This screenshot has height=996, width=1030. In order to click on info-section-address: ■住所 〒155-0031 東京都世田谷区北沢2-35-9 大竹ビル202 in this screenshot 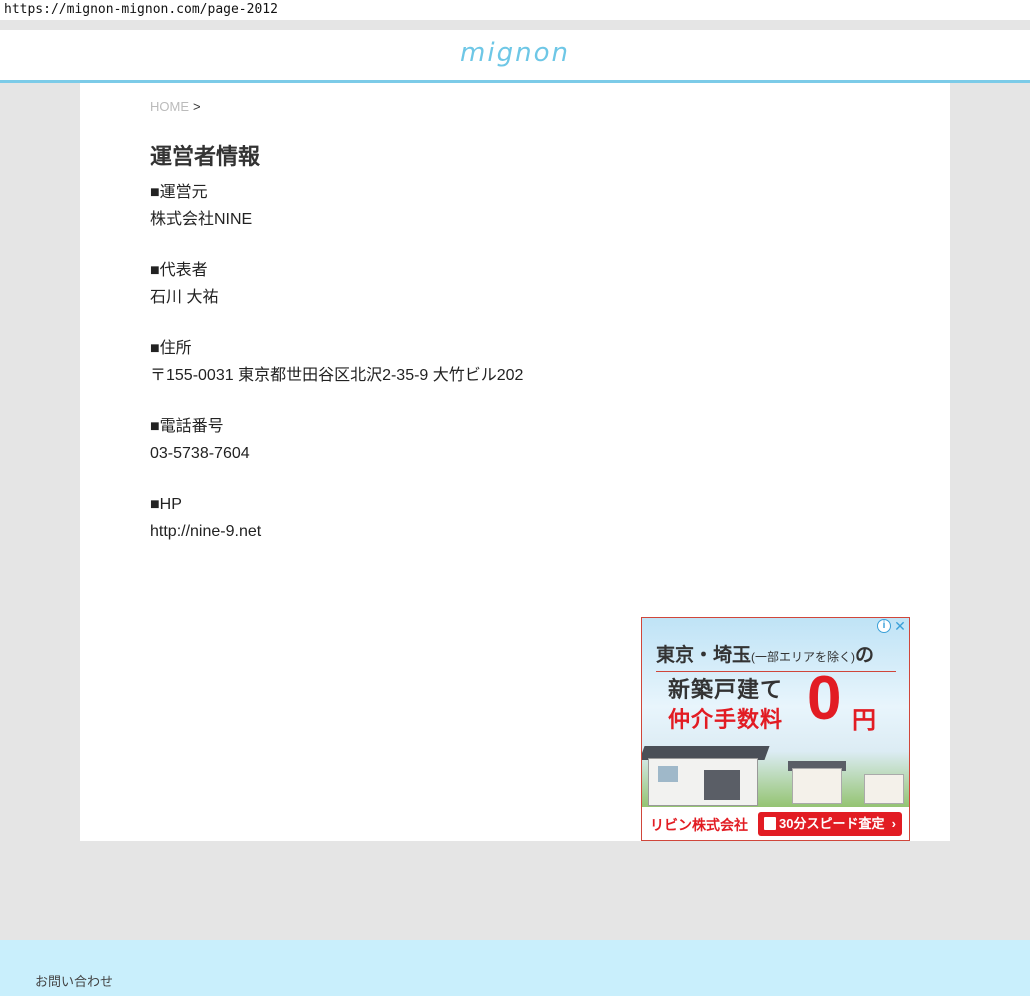, I will do `click(336, 362)`.